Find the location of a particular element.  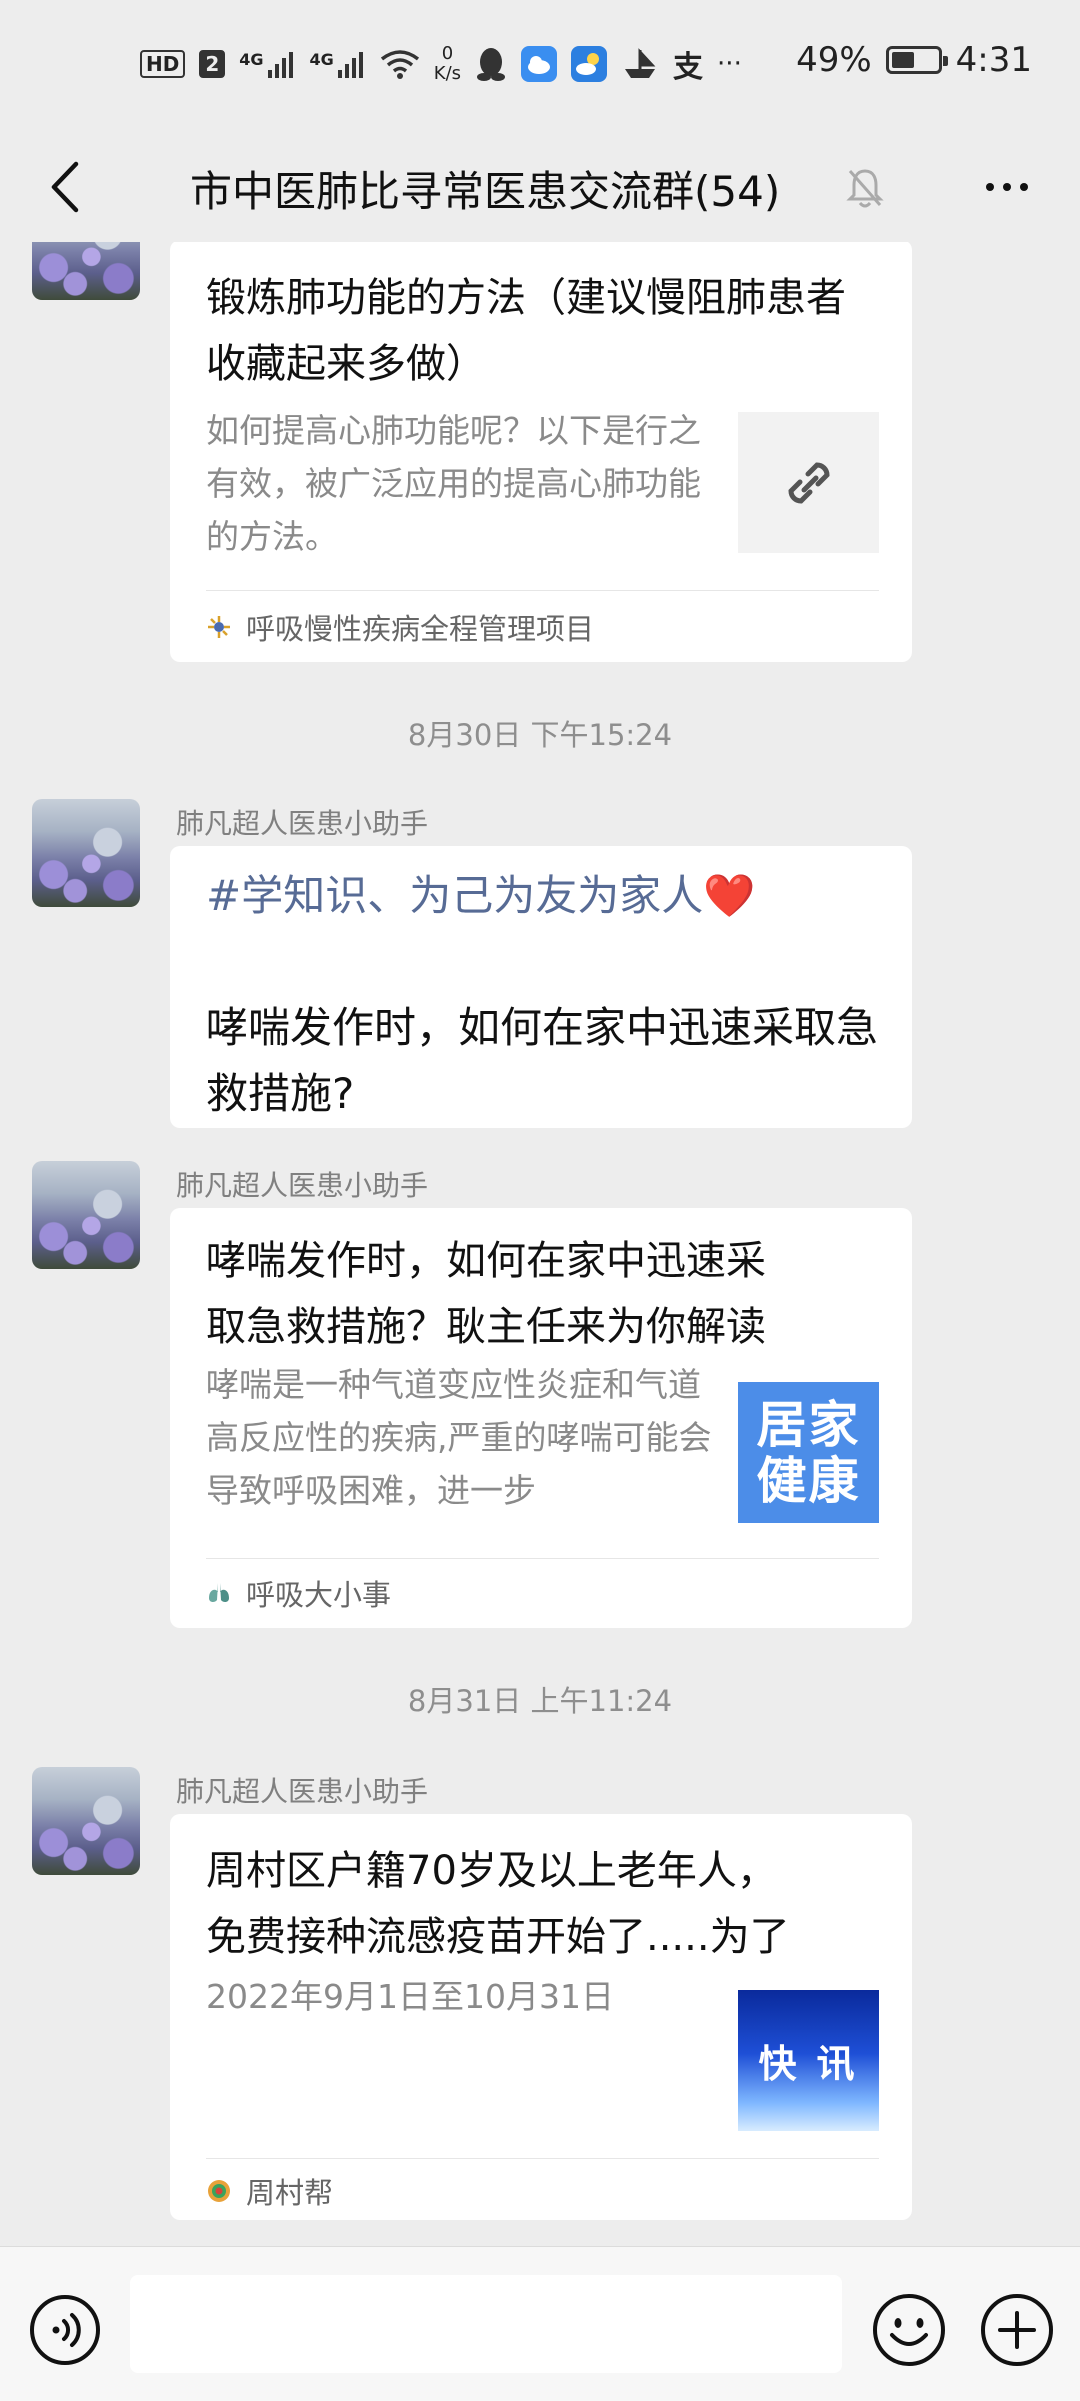

more-dots-icon is located at coordinates (990, 187).